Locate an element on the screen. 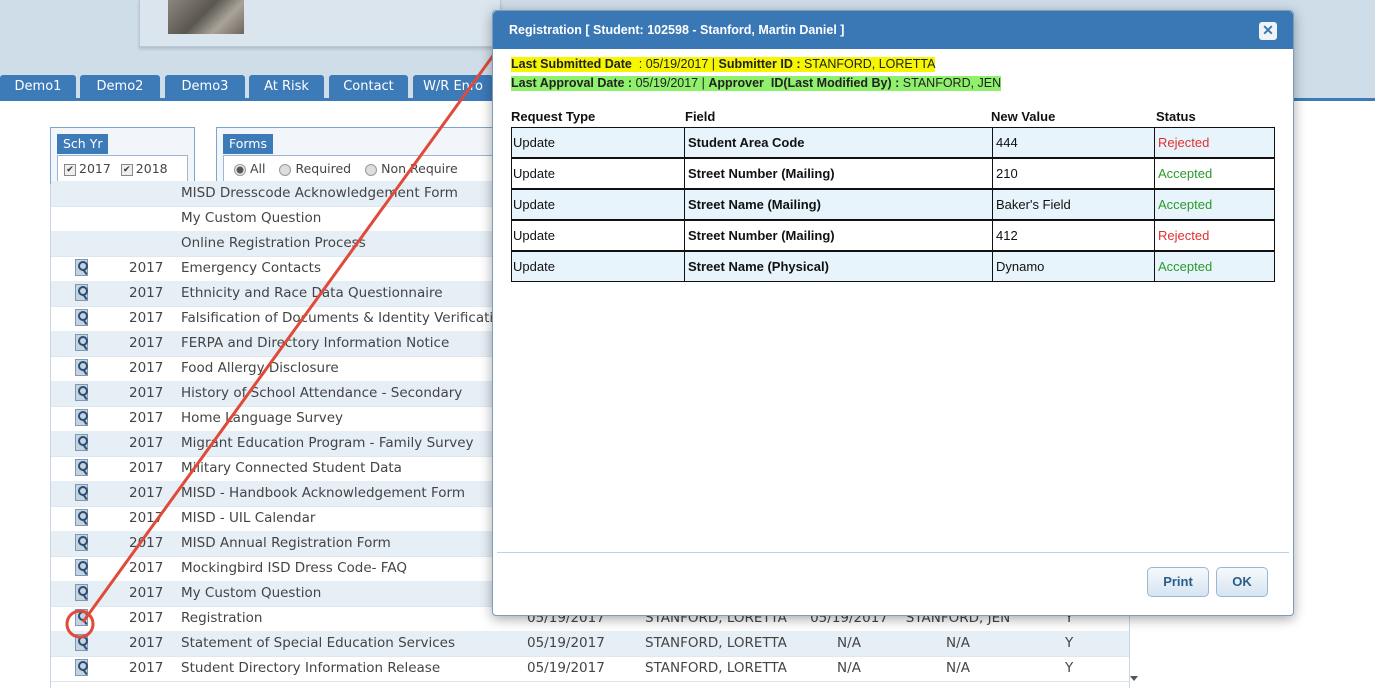  forms-options: All Required Non Require is located at coordinates (362, 169).